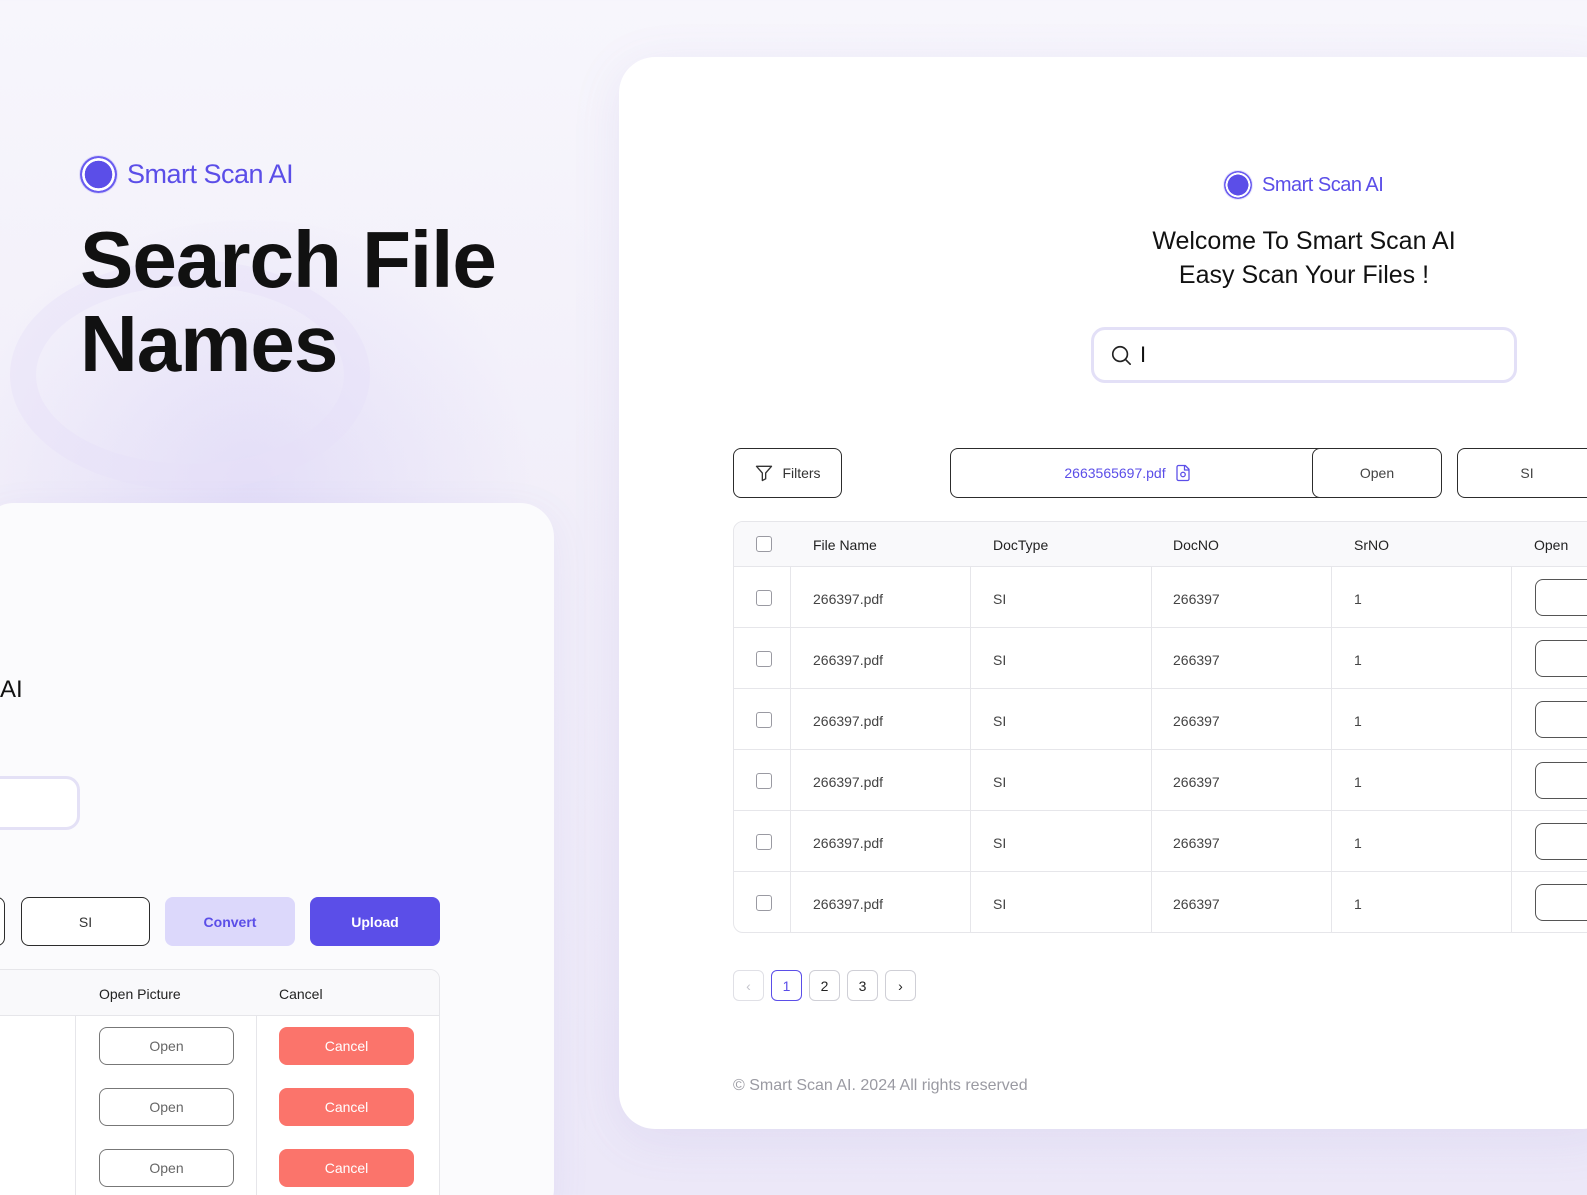  Describe the element at coordinates (1304, 241) in the screenshot. I see `welcome-heading: Welcome To Smart Scan AI` at that location.